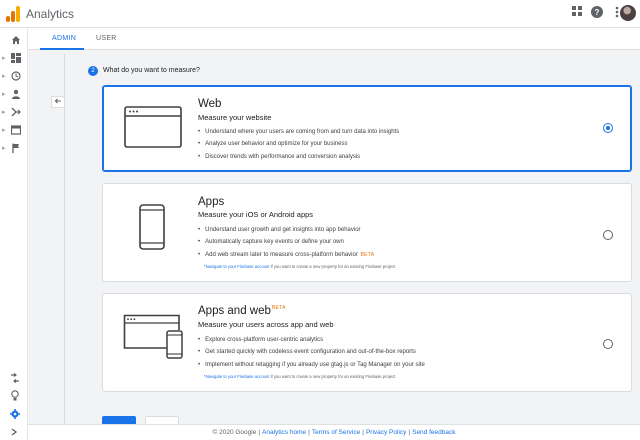 This screenshot has width=640, height=440. I want to click on attribution-icon, so click(15, 378).